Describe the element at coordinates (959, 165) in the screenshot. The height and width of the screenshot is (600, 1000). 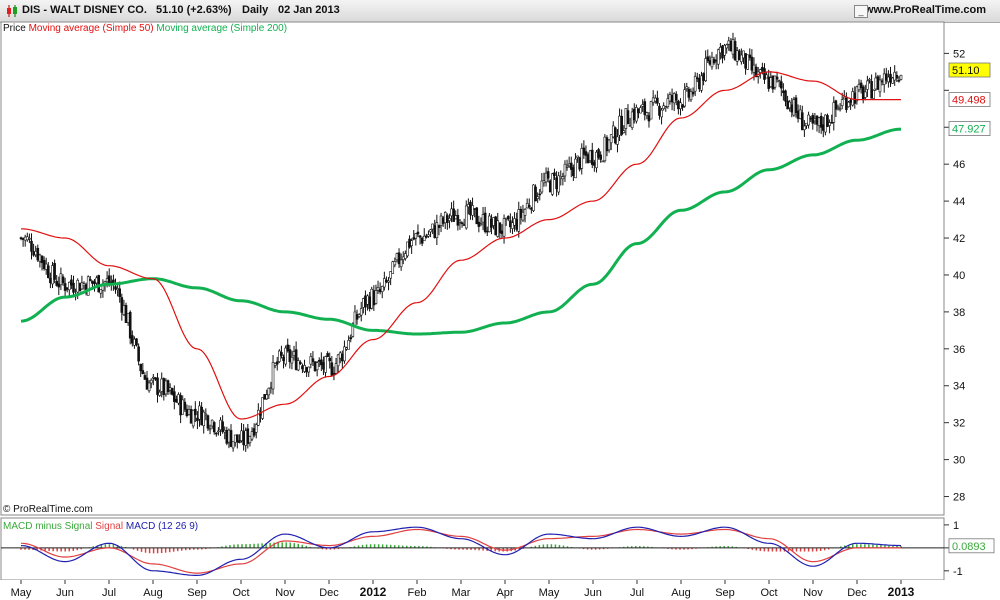
I see `price-tick-label: 46` at that location.